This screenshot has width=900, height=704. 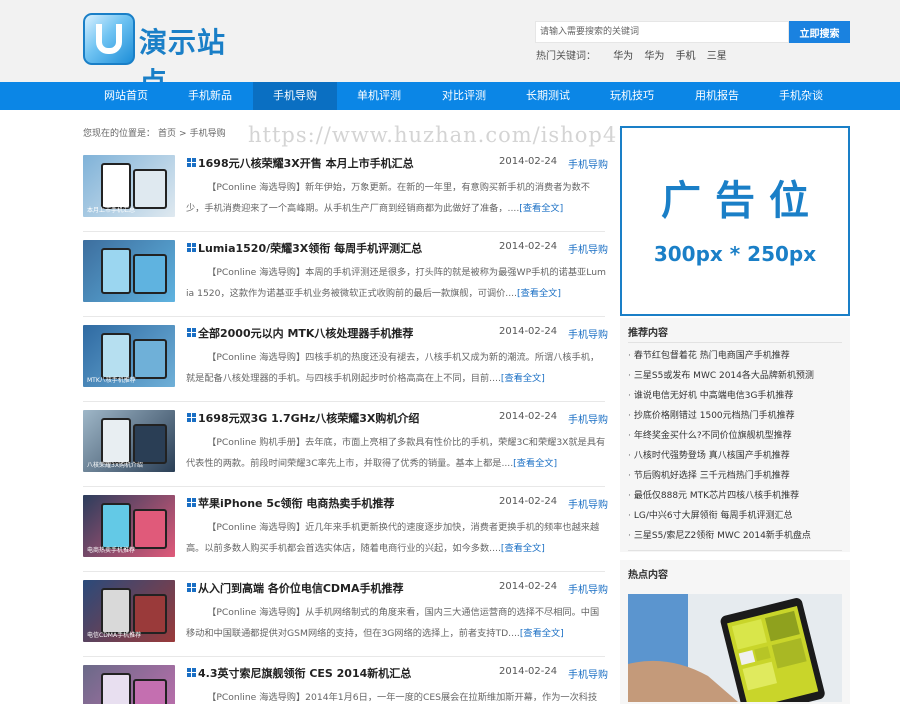 I want to click on article-title: 全部2000元以内 MTK八核处理器手机推荐, so click(x=305, y=333).